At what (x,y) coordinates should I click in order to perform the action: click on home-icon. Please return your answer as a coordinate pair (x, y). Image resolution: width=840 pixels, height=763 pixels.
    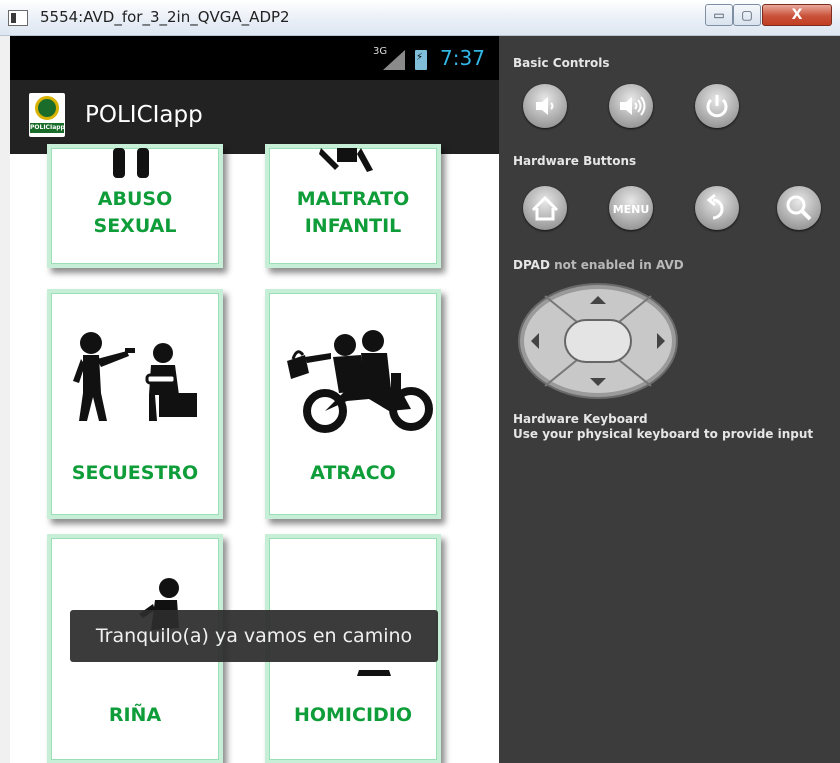
    Looking at the image, I should click on (545, 208).